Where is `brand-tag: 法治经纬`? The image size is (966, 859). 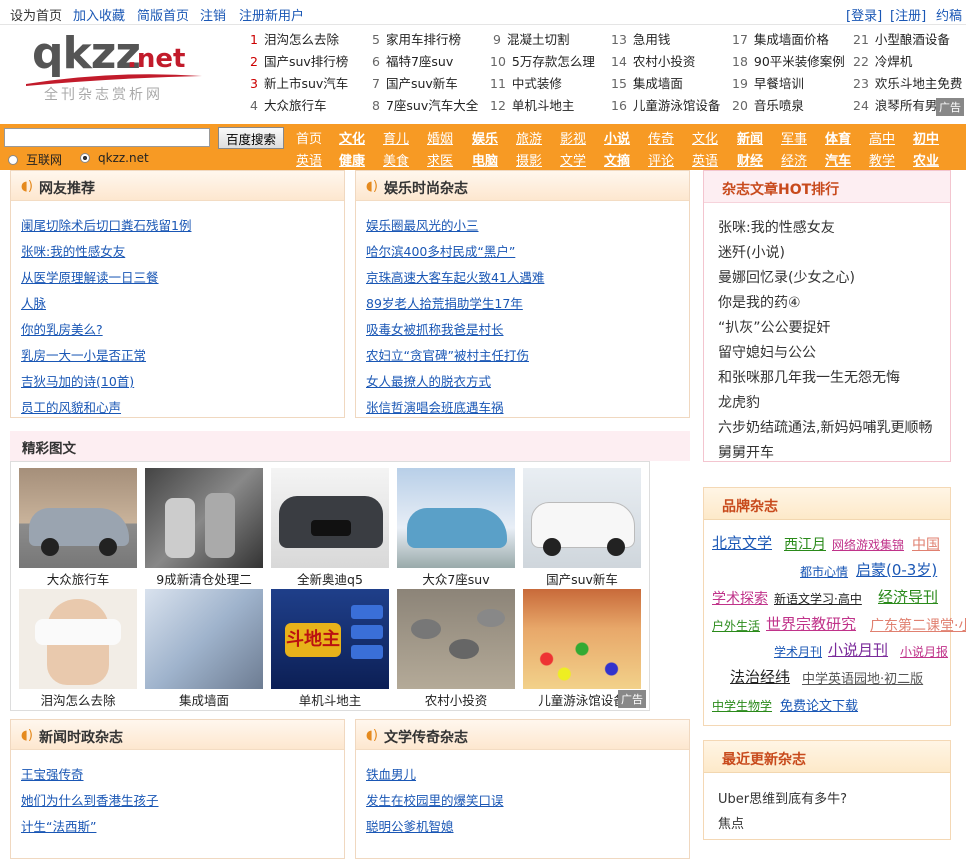
brand-tag: 法治经纬 is located at coordinates (760, 676).